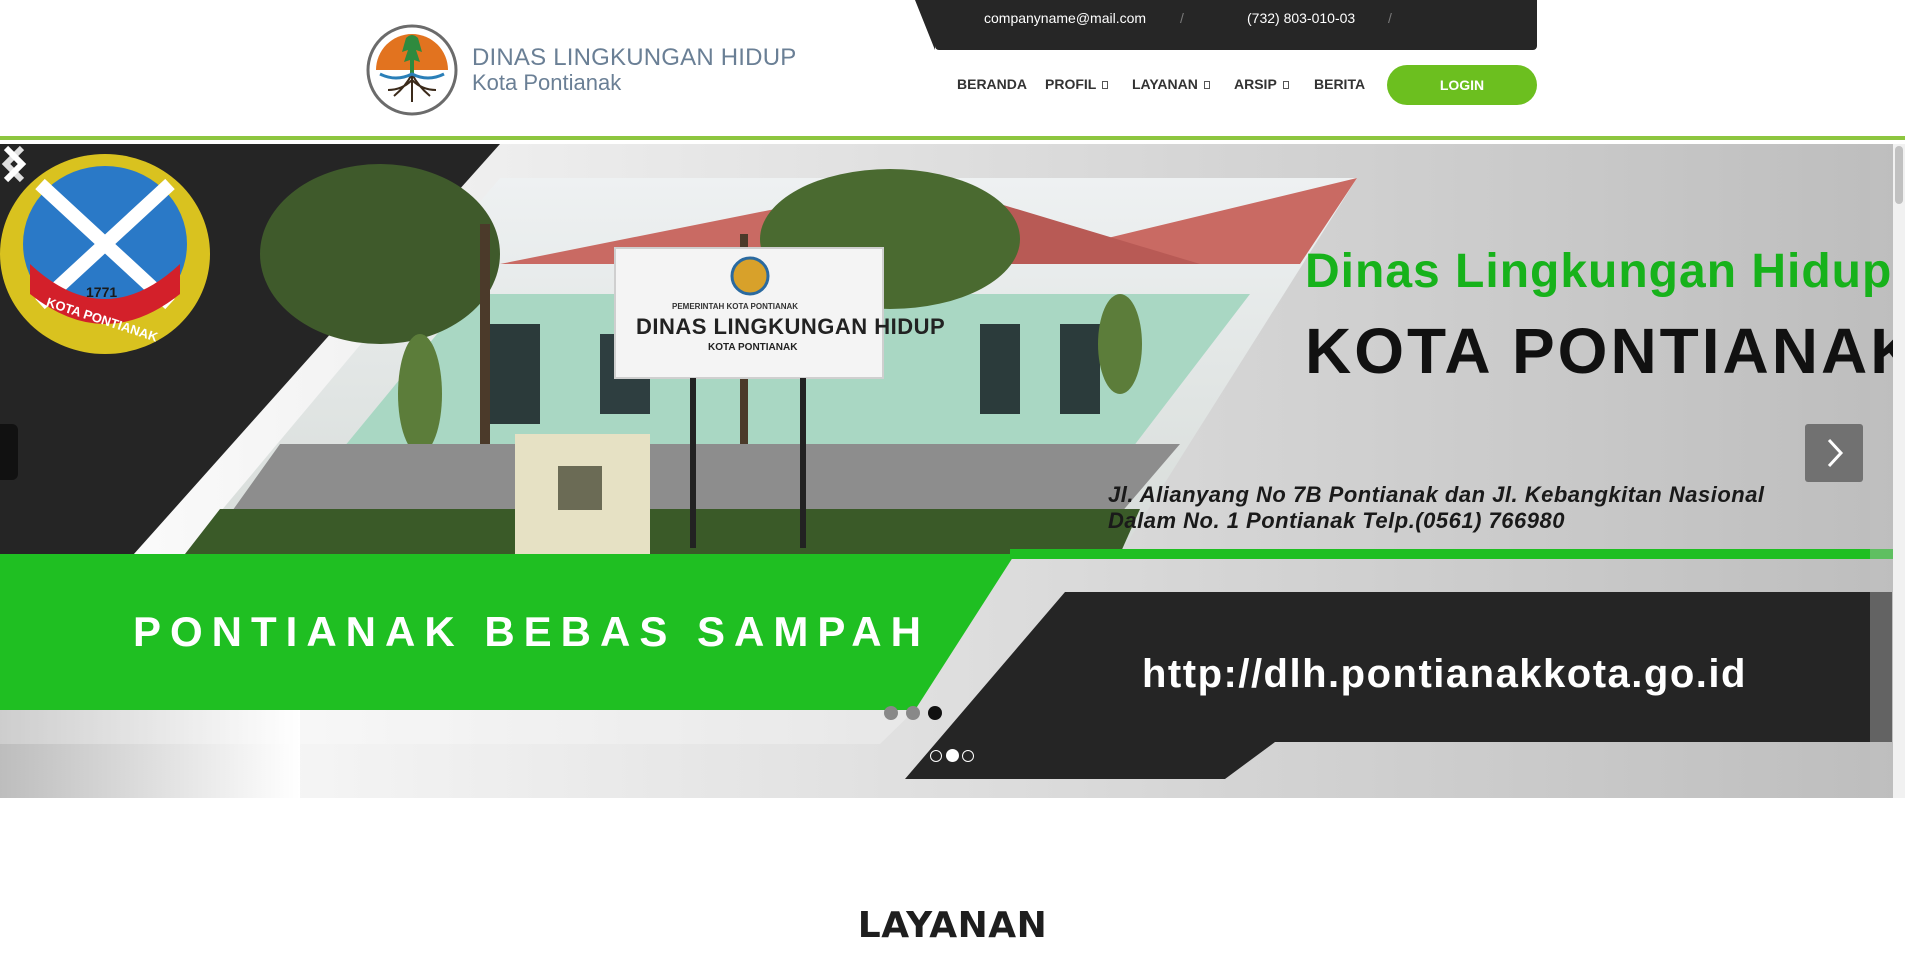 This screenshot has width=1905, height=963. What do you see at coordinates (1336, 520) in the screenshot?
I see `slide-address-line2: Dalam No. 1 Pontianak Telp.(0561) 766980` at bounding box center [1336, 520].